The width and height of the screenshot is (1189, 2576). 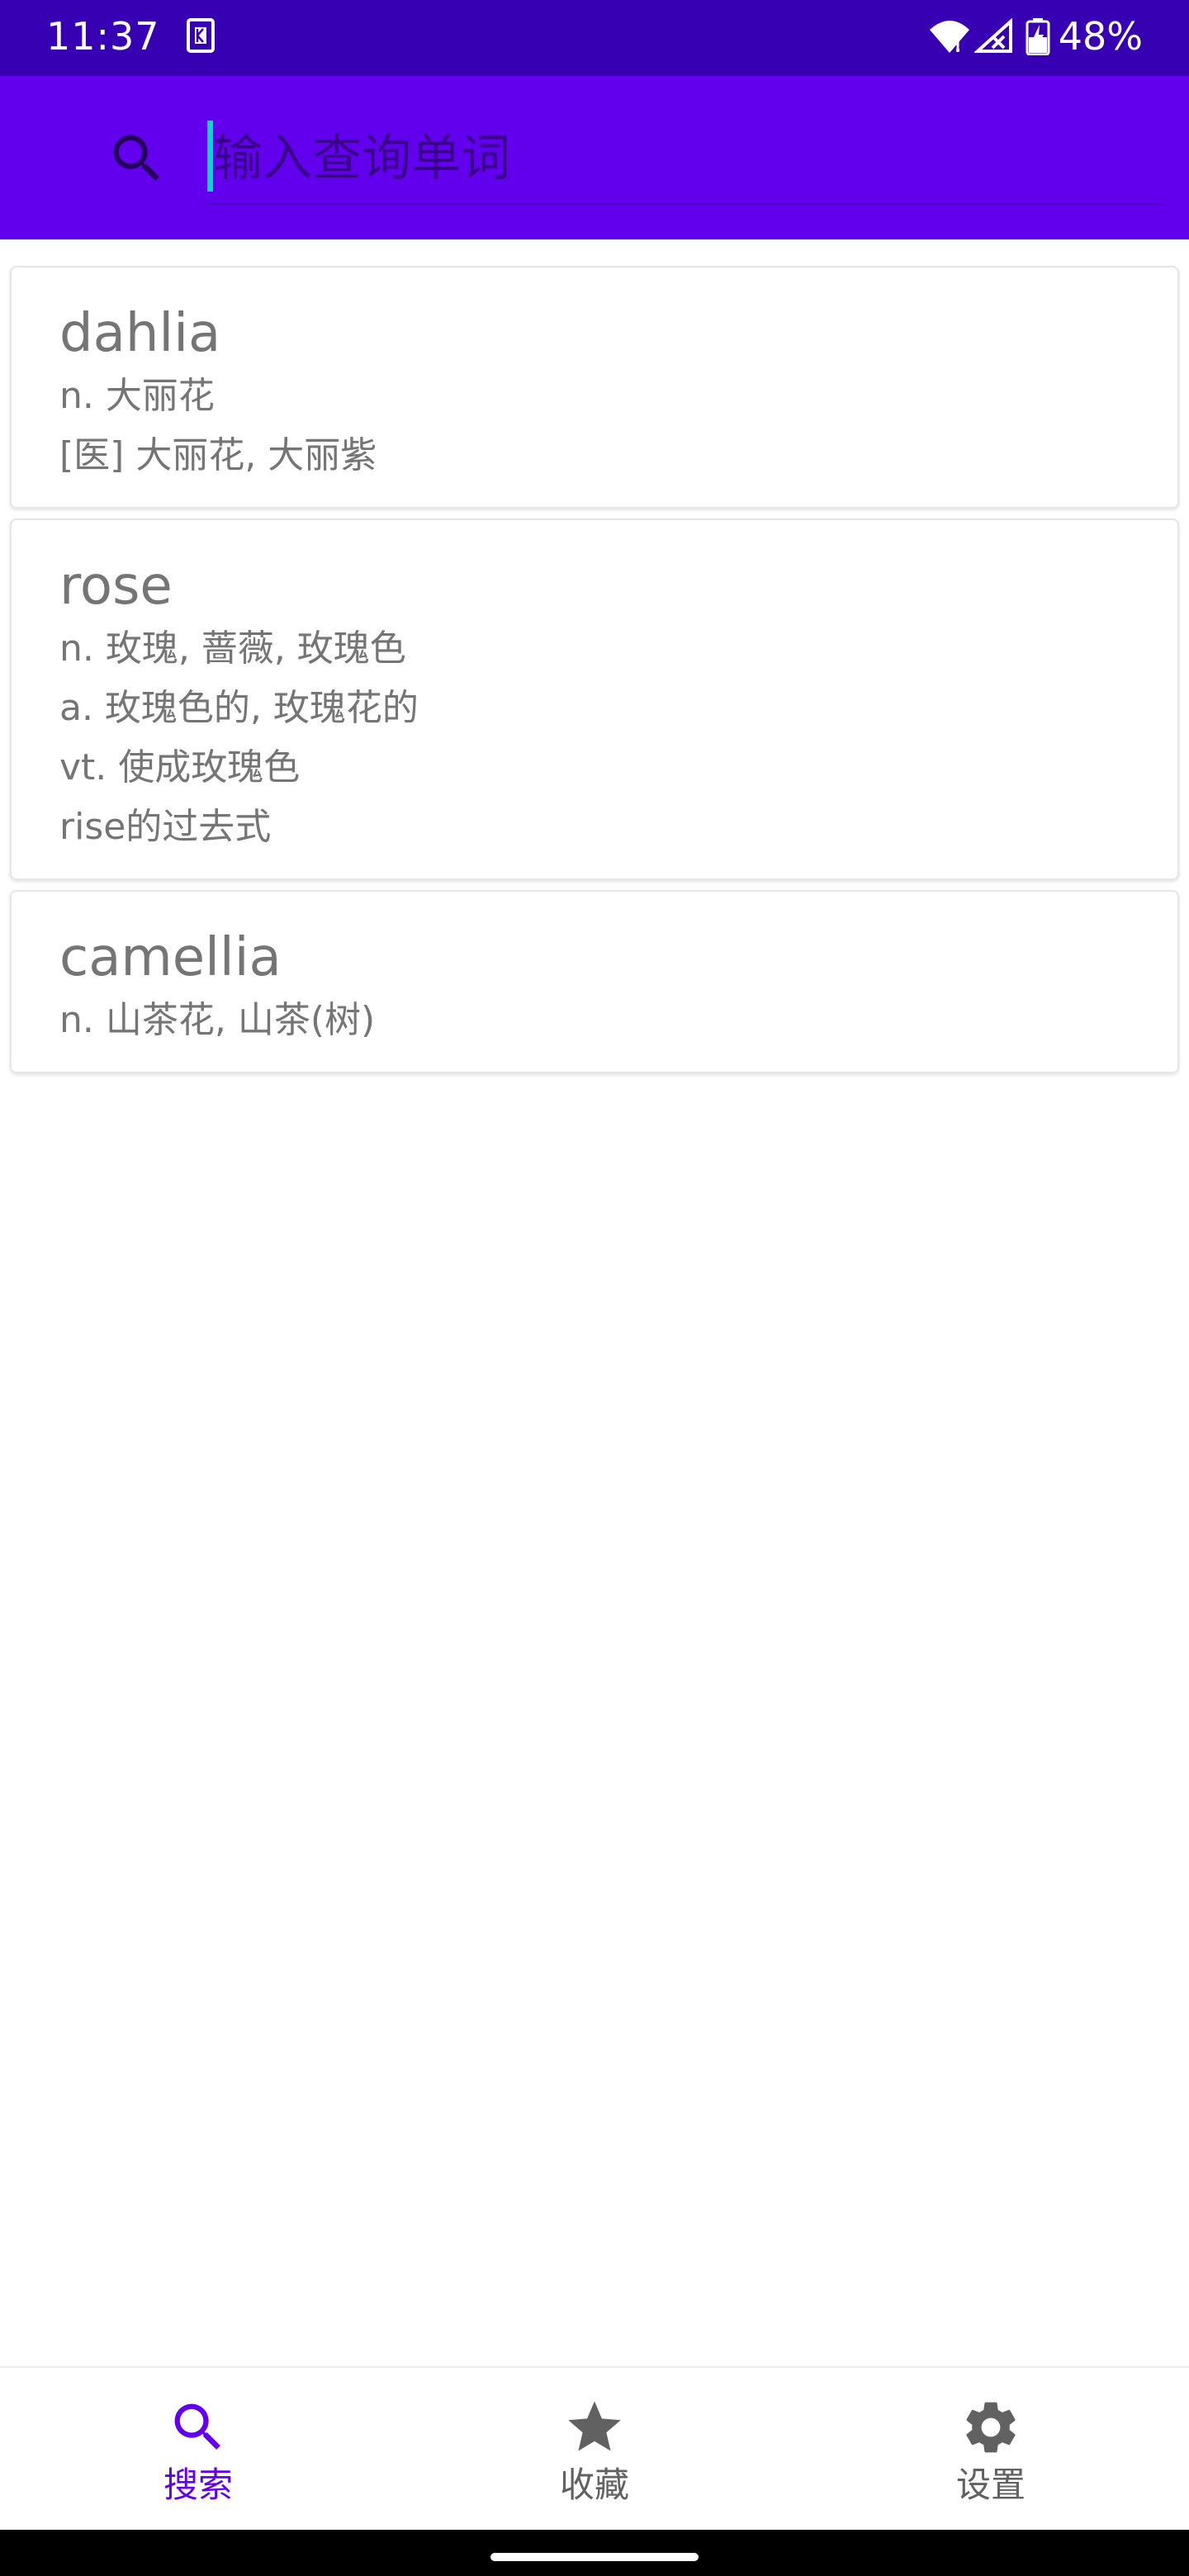 I want to click on word-title: camellia, so click(x=170, y=957).